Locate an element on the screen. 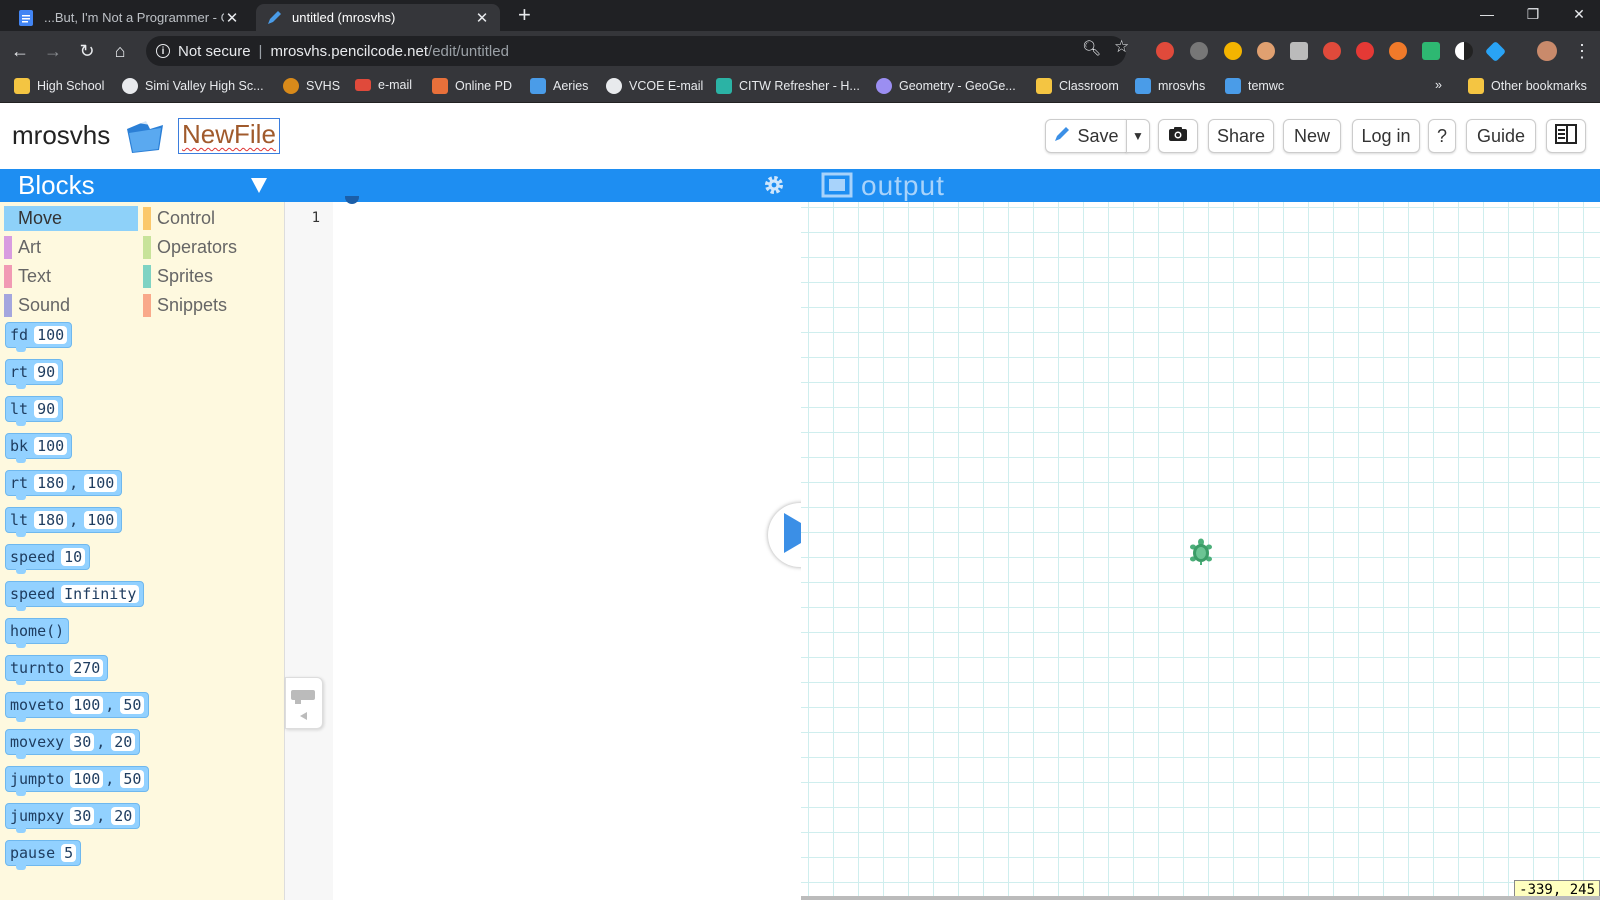  category-operators: Operators is located at coordinates (212, 247).